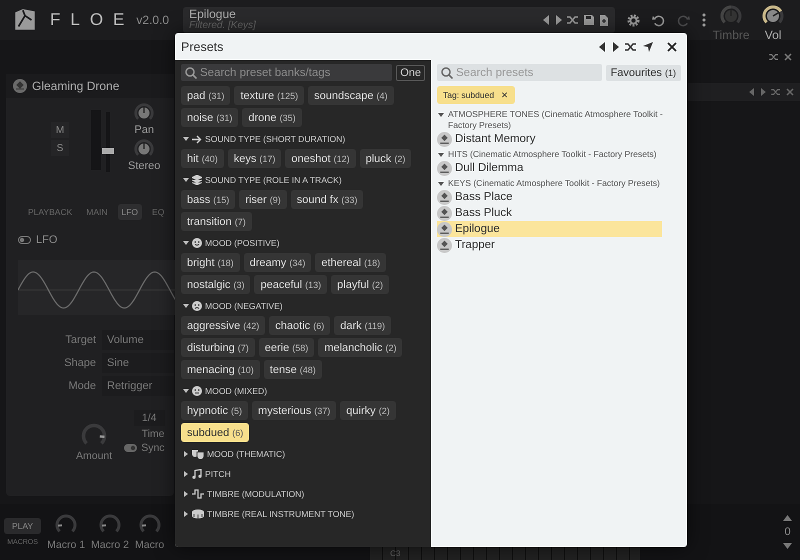  Describe the element at coordinates (255, 494) in the screenshot. I see `group-title: TIMBRE (MODULATION)` at that location.